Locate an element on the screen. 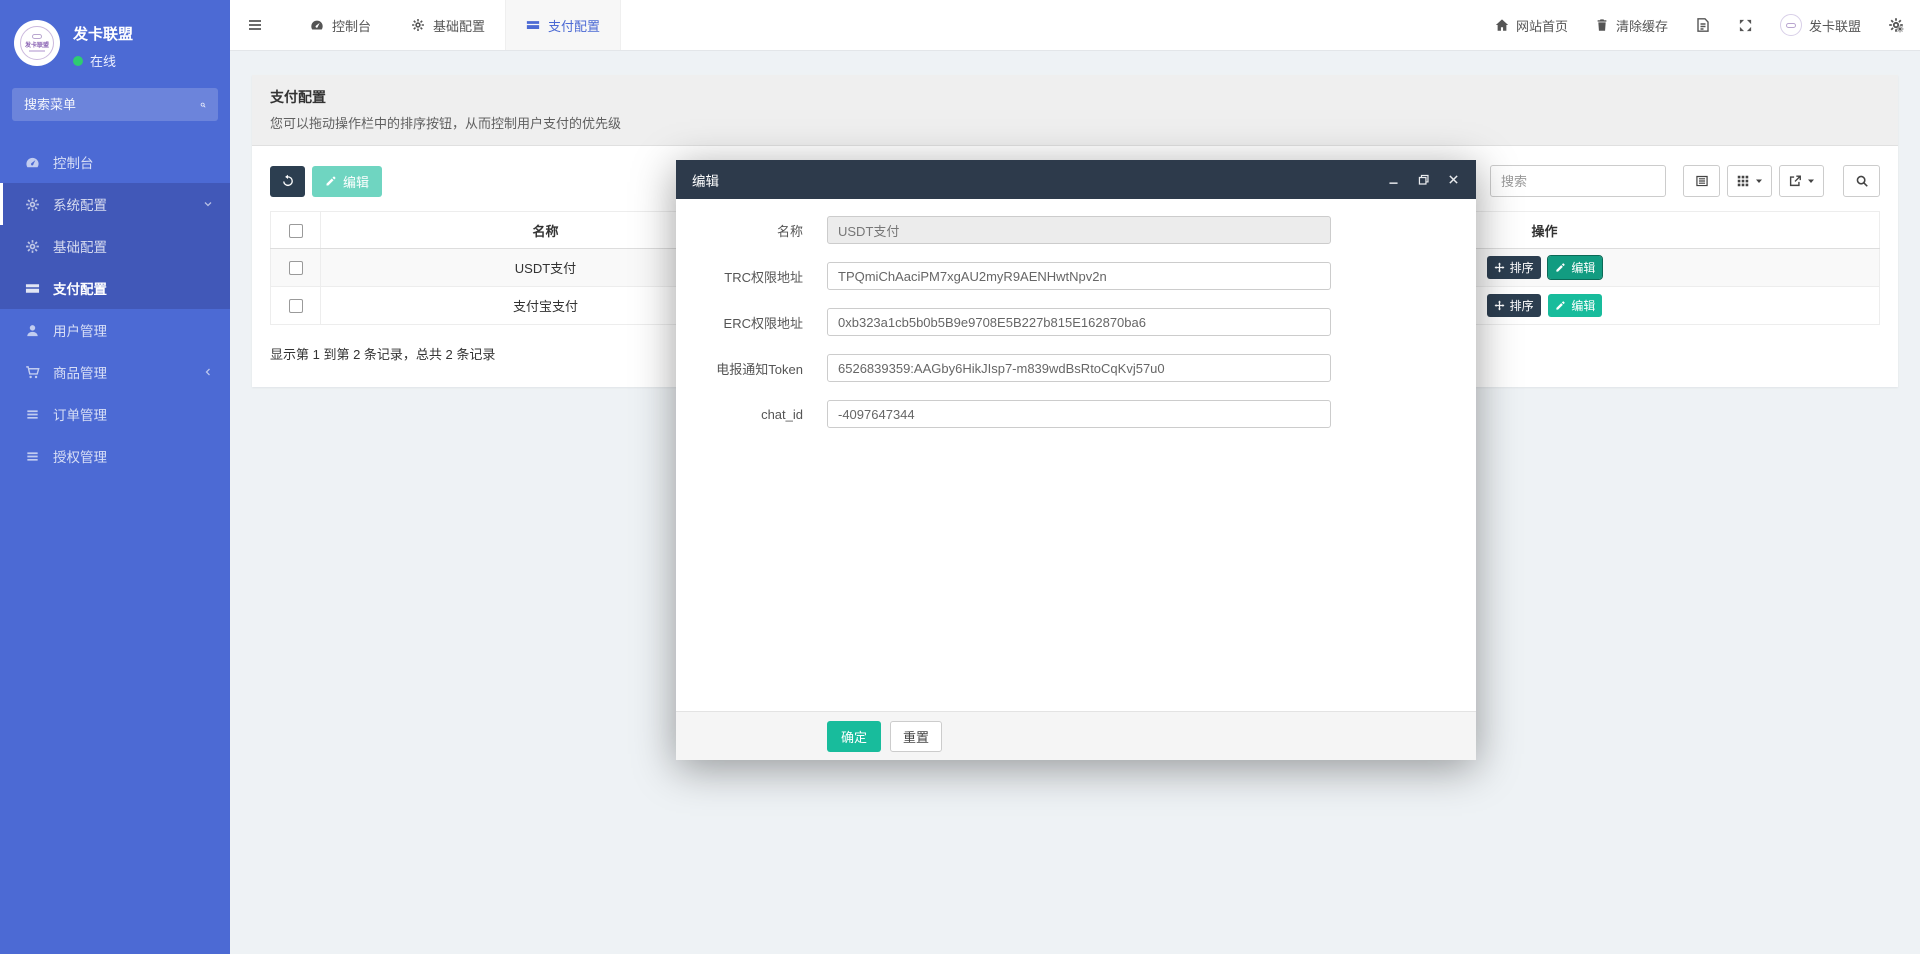 The image size is (1920, 954). sidebar-item-label: 用户管理 is located at coordinates (80, 331).